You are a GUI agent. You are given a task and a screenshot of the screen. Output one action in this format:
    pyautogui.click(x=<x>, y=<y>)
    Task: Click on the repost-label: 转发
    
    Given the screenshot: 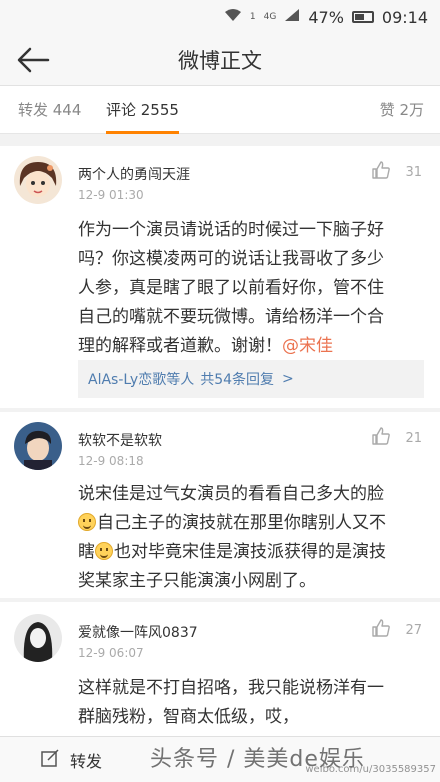 What is the action you would take?
    pyautogui.click(x=86, y=761)
    